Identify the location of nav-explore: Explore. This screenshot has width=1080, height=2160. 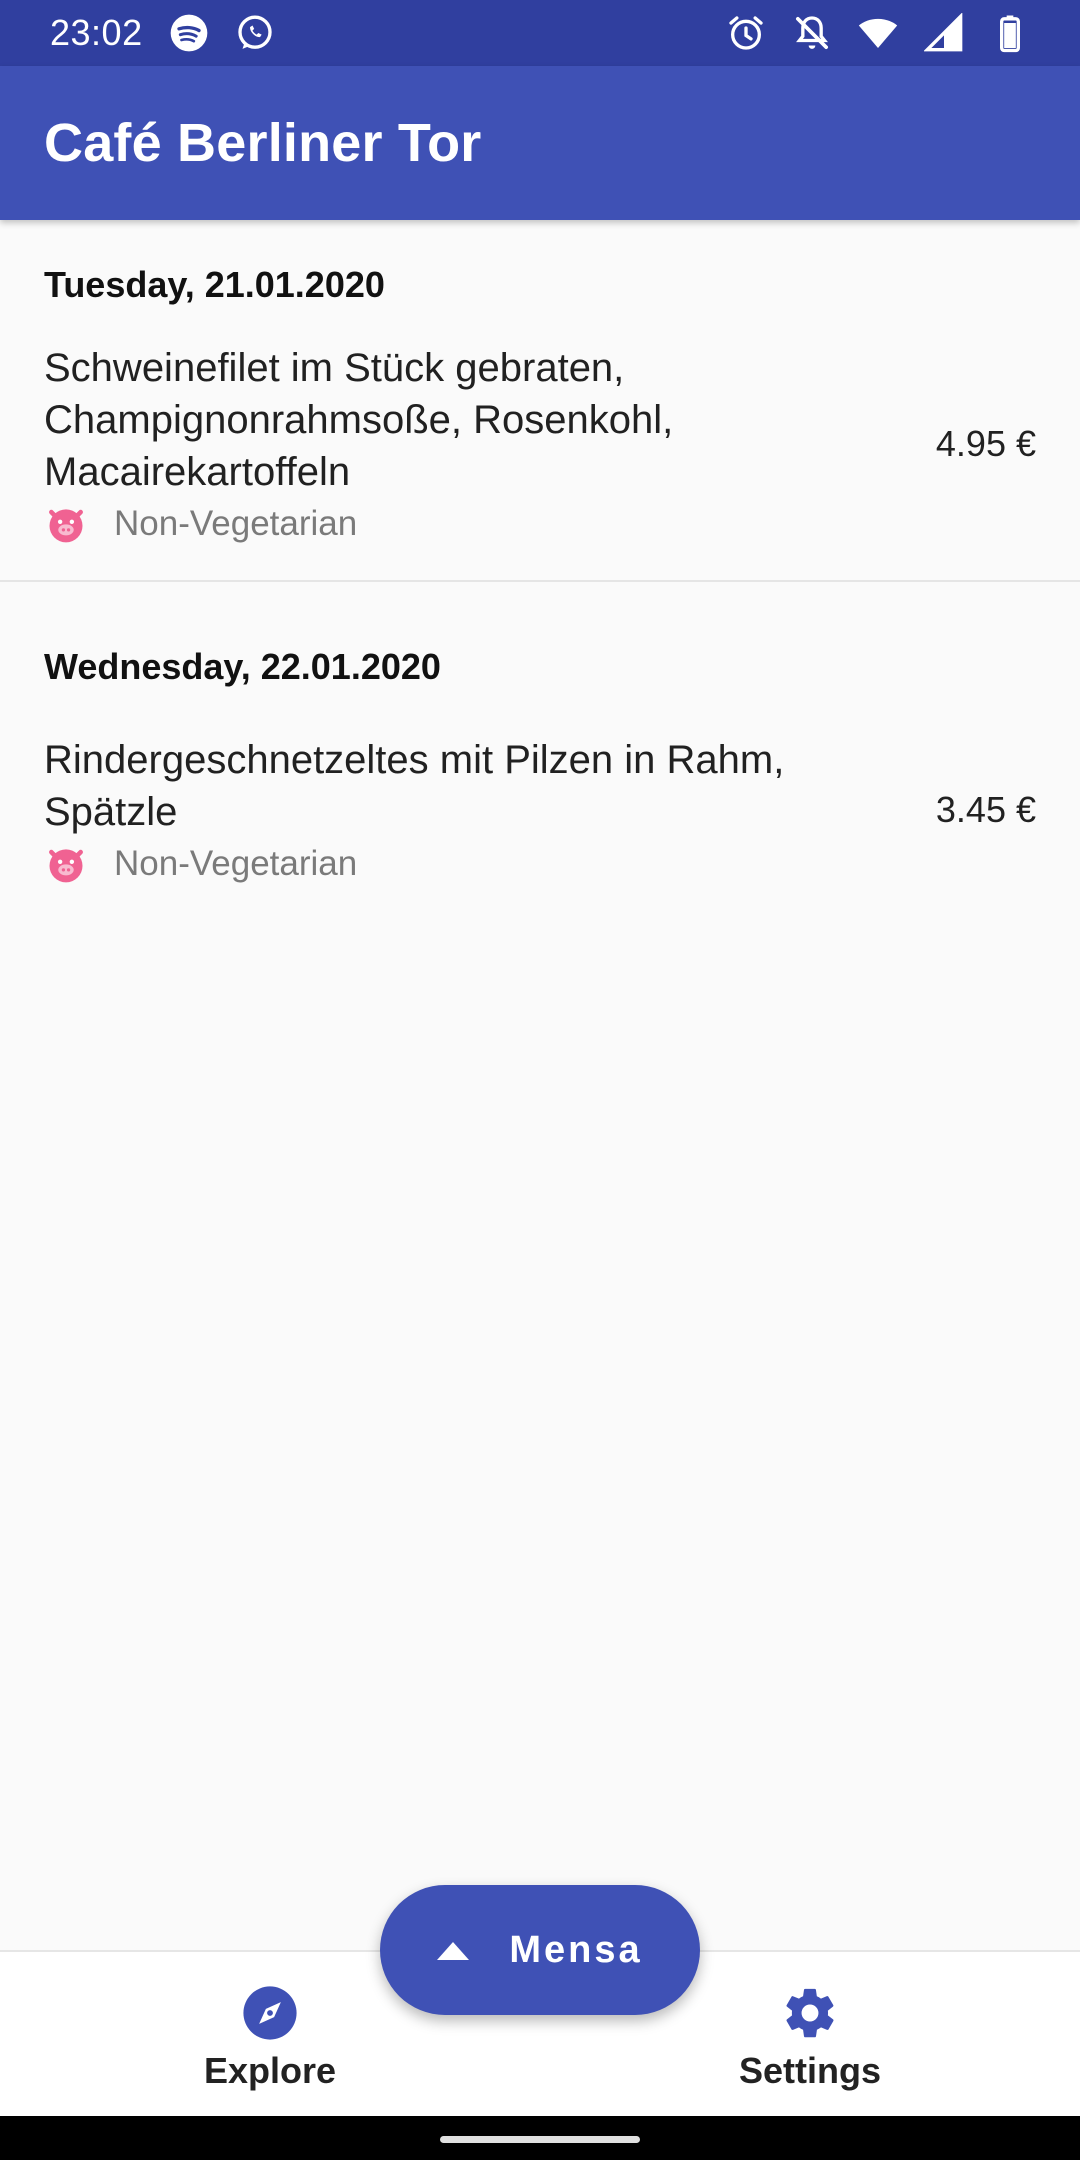
(270, 2038).